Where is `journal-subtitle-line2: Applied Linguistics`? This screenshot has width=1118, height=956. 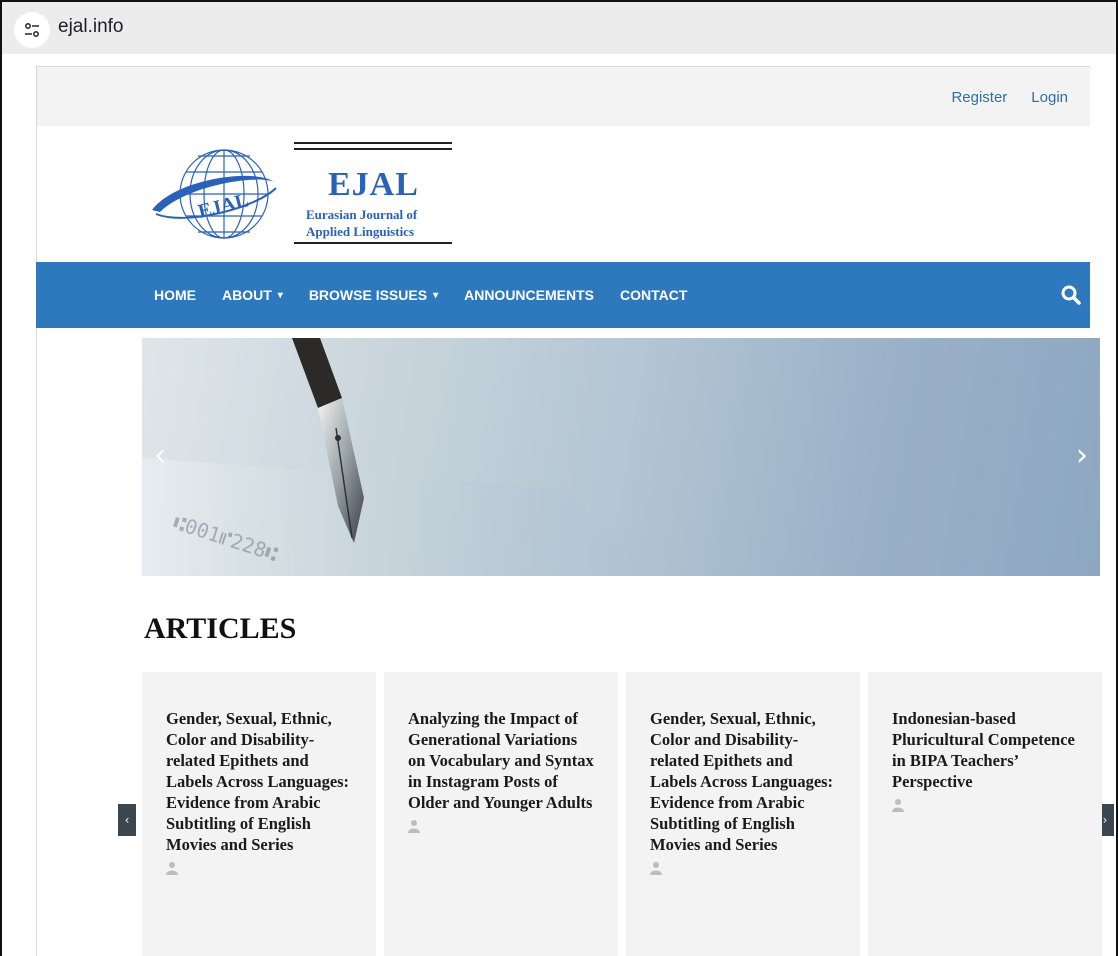 journal-subtitle-line2: Applied Linguistics is located at coordinates (360, 231).